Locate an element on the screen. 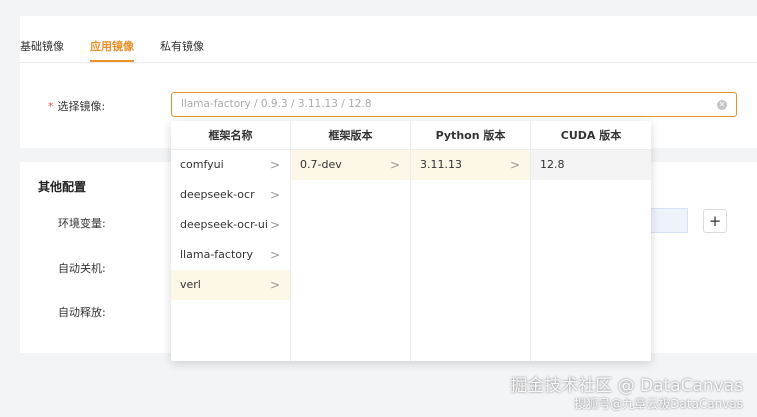 The width and height of the screenshot is (757, 417). watermark: 掘金技术社区 @ DataCanvas 搜狐号@九章云极DataCanvas is located at coordinates (626, 394).